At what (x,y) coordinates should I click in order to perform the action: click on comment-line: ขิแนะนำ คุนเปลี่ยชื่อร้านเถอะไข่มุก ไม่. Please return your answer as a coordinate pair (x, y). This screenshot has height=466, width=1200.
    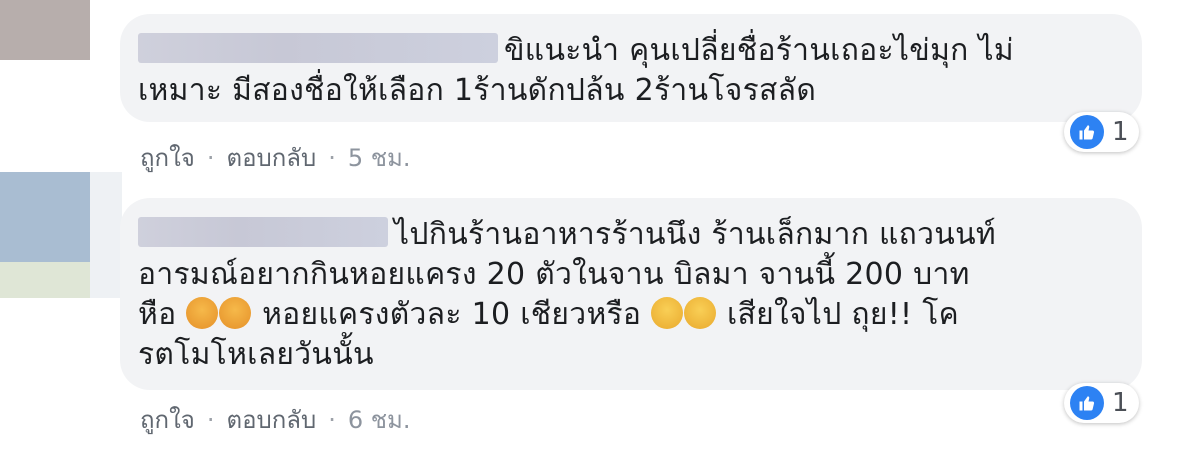
    Looking at the image, I should click on (629, 51).